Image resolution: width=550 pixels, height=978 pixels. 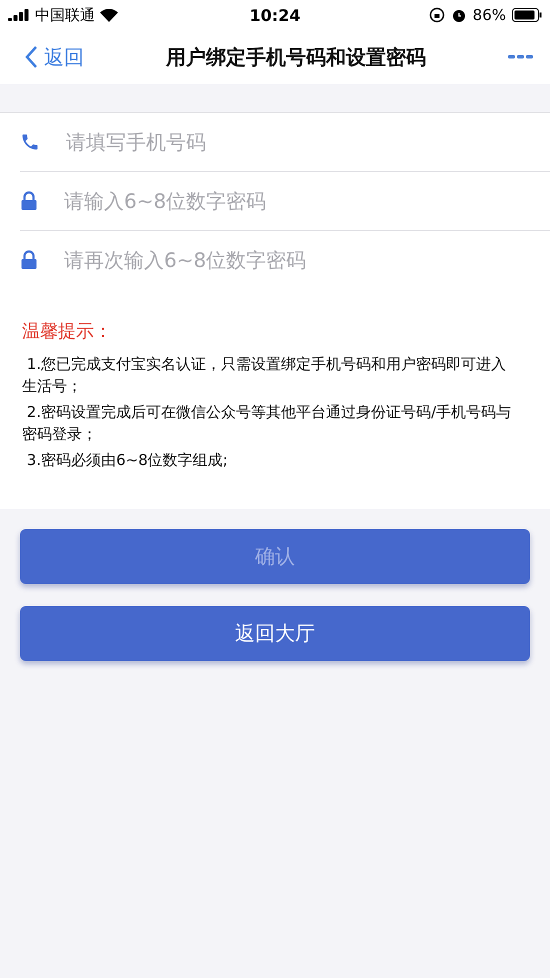 What do you see at coordinates (489, 15) in the screenshot?
I see `battery-percent: 86%` at bounding box center [489, 15].